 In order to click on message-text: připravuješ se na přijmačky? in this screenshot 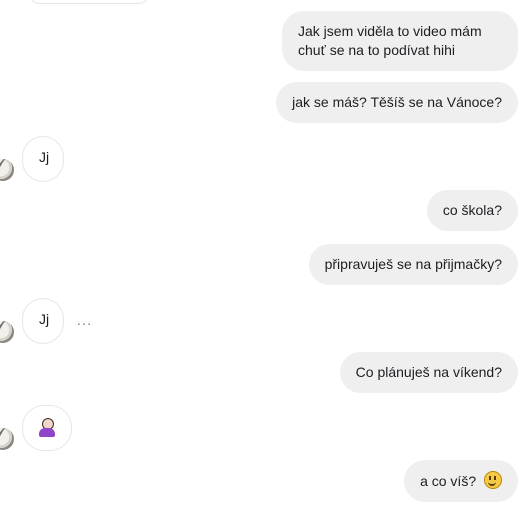, I will do `click(413, 264)`.